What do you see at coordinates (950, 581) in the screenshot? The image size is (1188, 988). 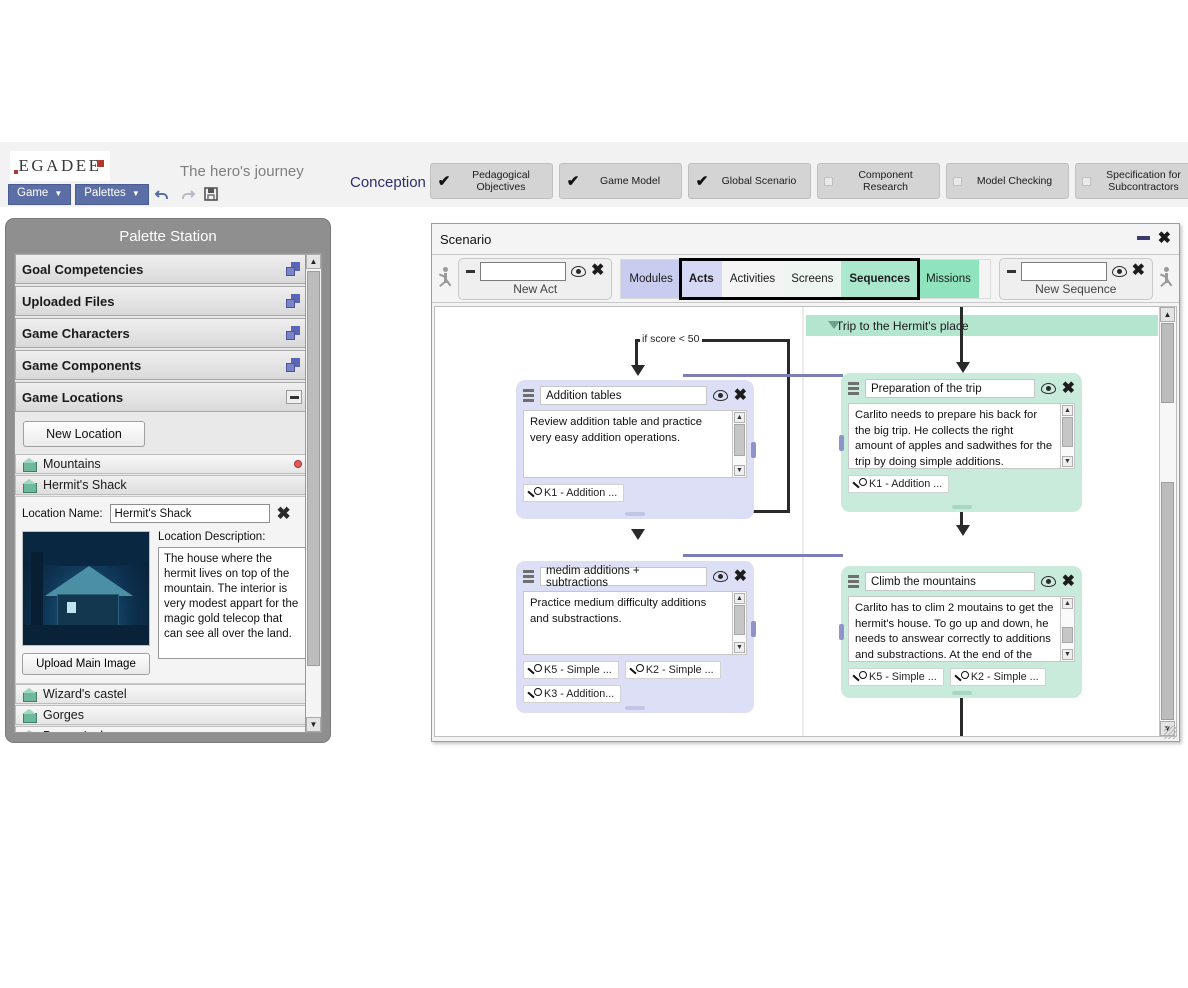 I see `card-title: Climb the mountains` at bounding box center [950, 581].